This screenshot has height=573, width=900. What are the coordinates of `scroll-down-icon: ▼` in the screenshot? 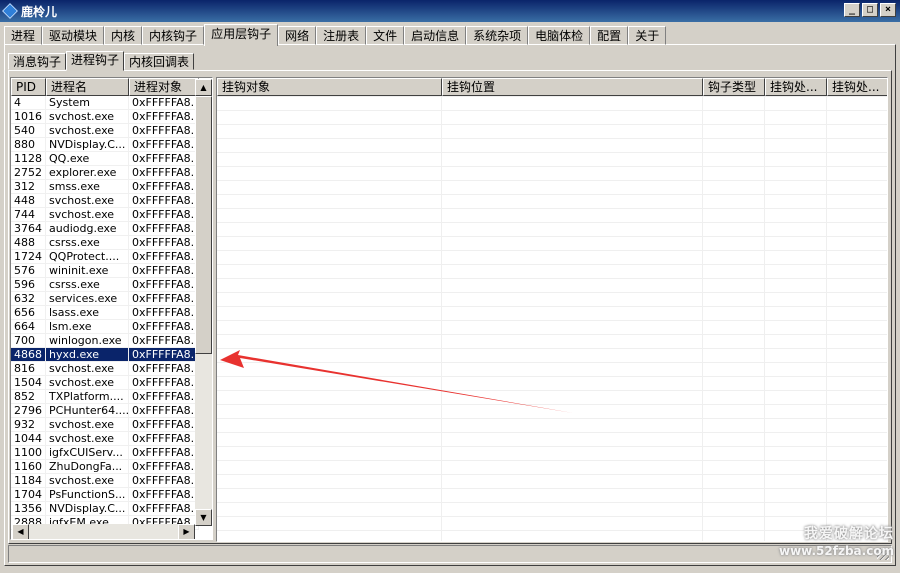 It's located at (203, 517).